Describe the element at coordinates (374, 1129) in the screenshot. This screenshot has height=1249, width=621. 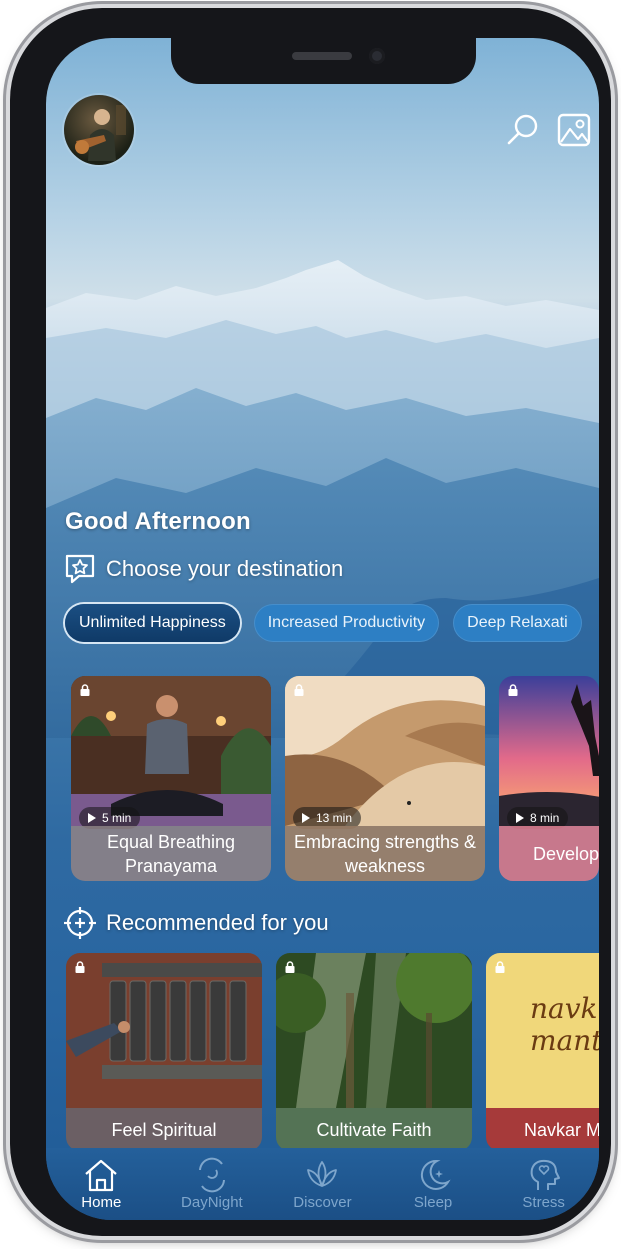
I see `card-title: Cultivate Faith` at that location.